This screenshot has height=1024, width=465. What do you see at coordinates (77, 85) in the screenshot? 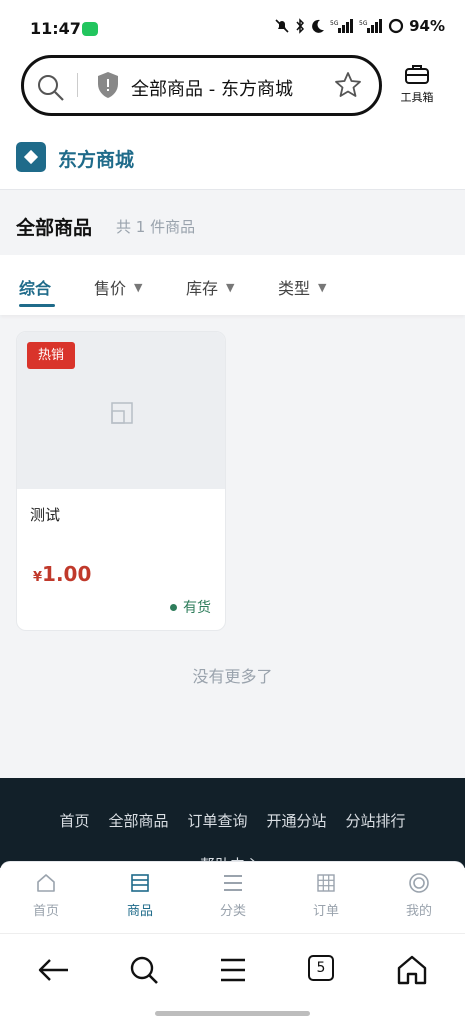
I see `address-divider` at bounding box center [77, 85].